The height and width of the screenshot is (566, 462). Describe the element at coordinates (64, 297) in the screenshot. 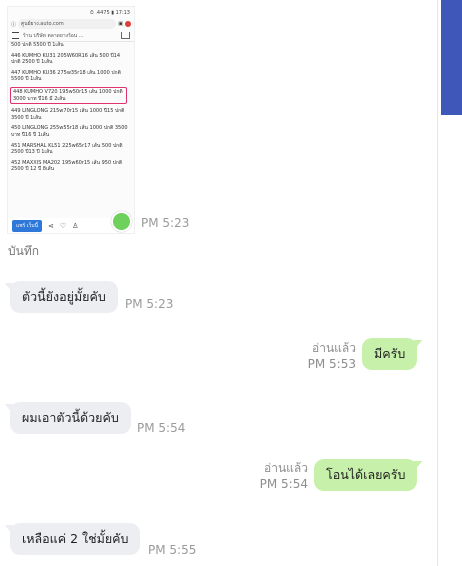

I see `incoming-message: ตัวนี้ยังอยู่มั้ยคับ` at that location.